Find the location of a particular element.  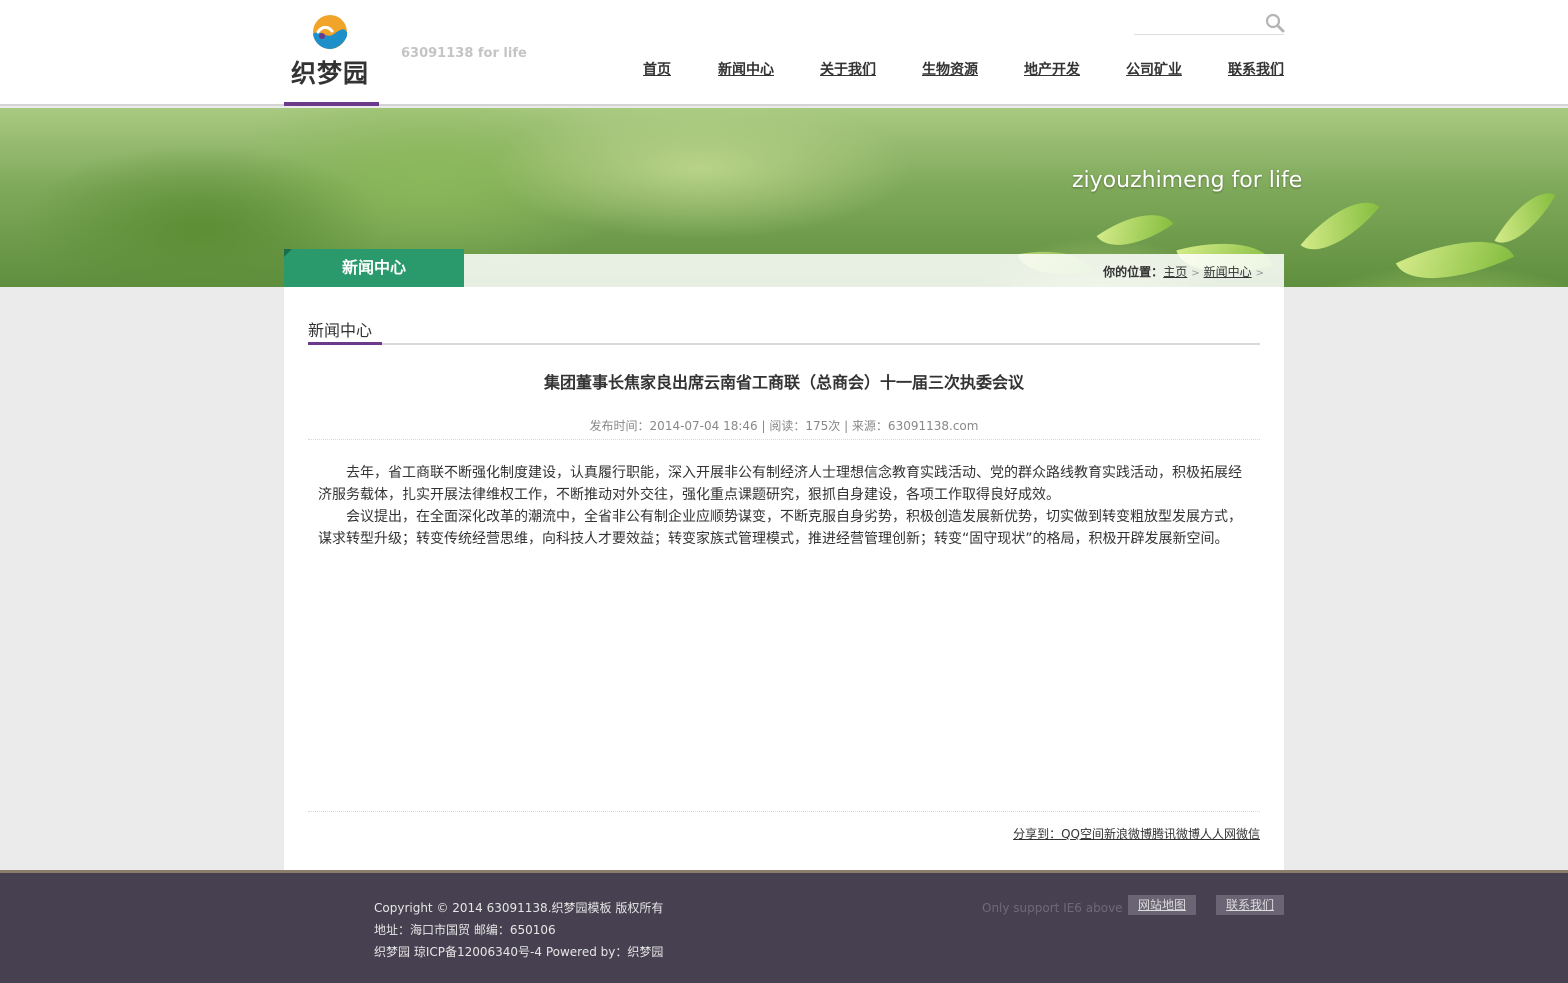

nav-bio-resources: 生物资源 is located at coordinates (950, 69).